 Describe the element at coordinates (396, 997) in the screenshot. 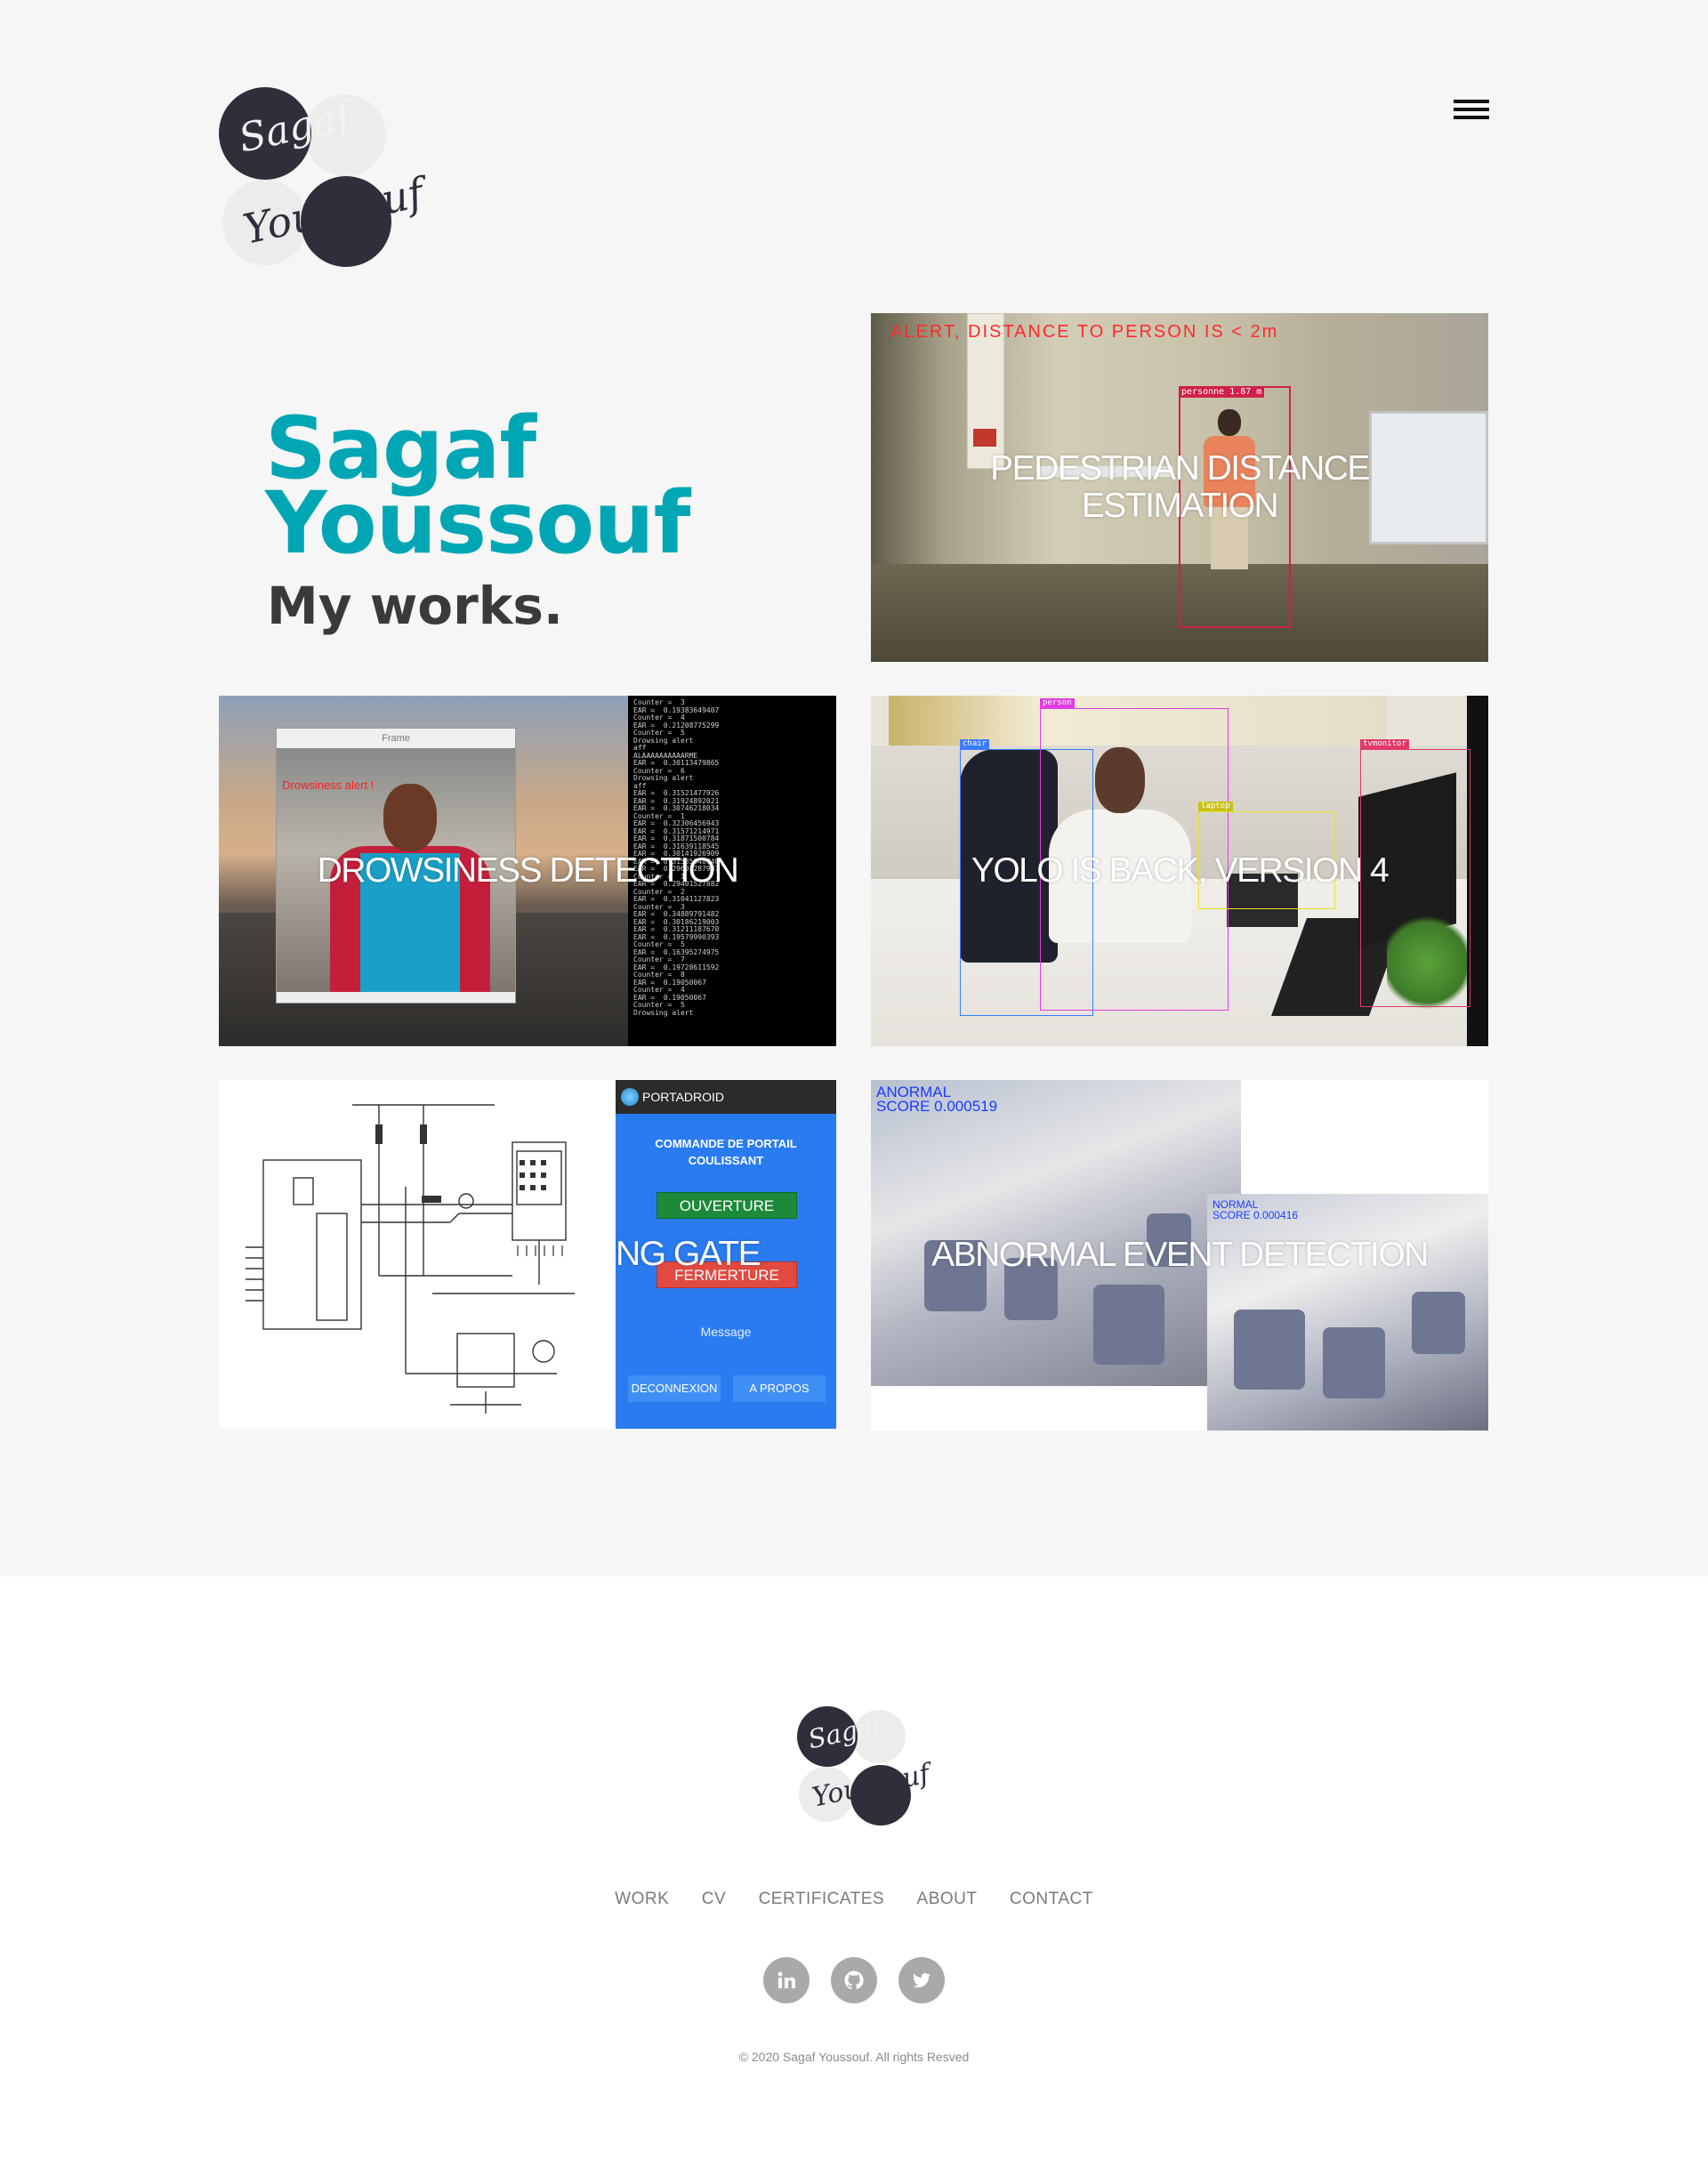

I see `frame-status-bar` at that location.